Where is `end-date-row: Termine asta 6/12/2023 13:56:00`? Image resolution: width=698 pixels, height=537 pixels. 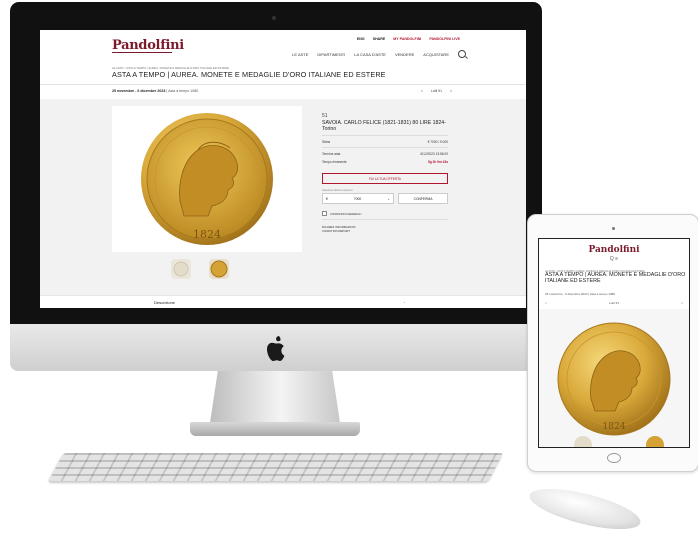
end-date-row: Termine asta 6/12/2023 13:56:00 is located at coordinates (385, 154).